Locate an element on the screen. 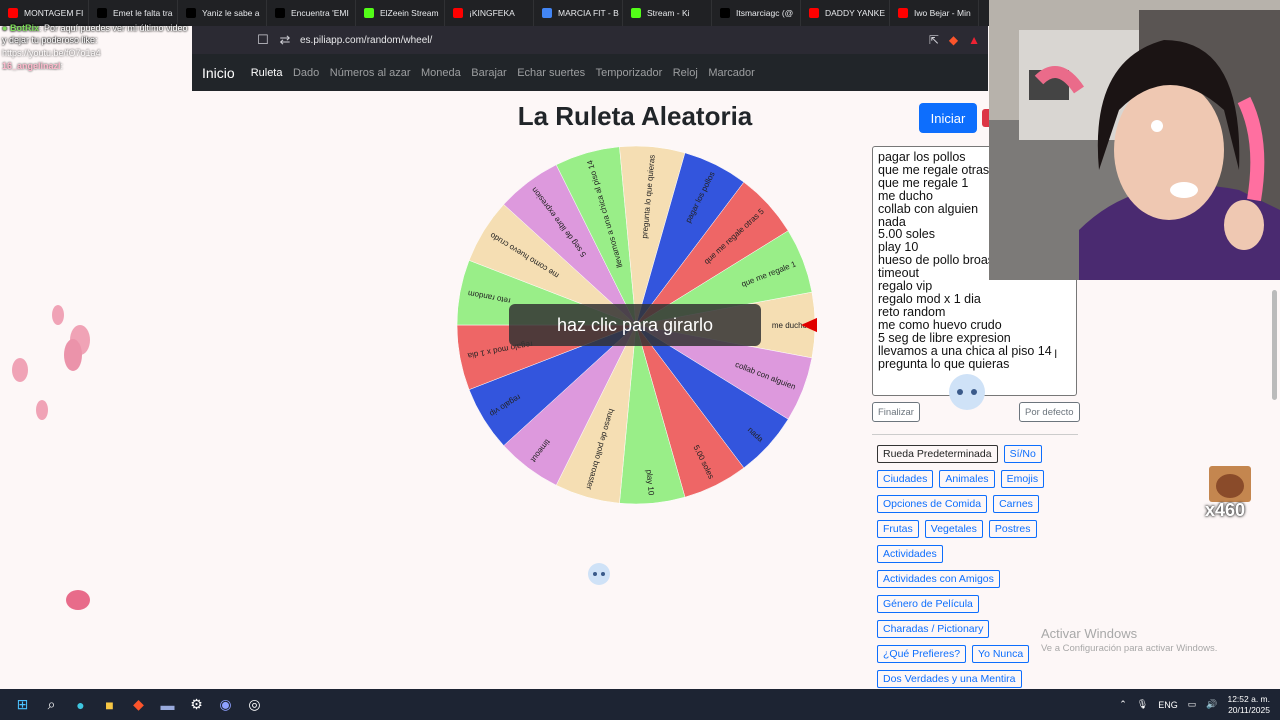 This screenshot has width=1280, height=720. spin-hint-overlay: haz clic para girarlo is located at coordinates (635, 325).